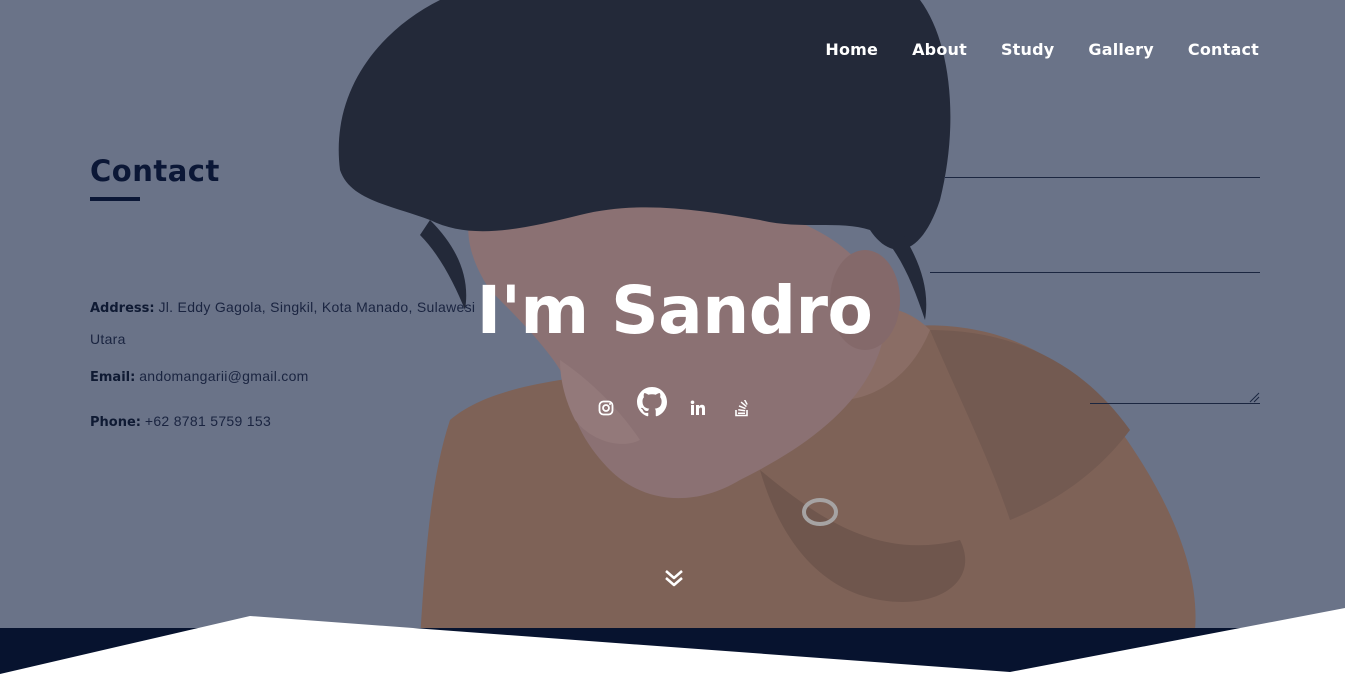 The width and height of the screenshot is (1345, 681). I want to click on name-input-underline, so click(1102, 177).